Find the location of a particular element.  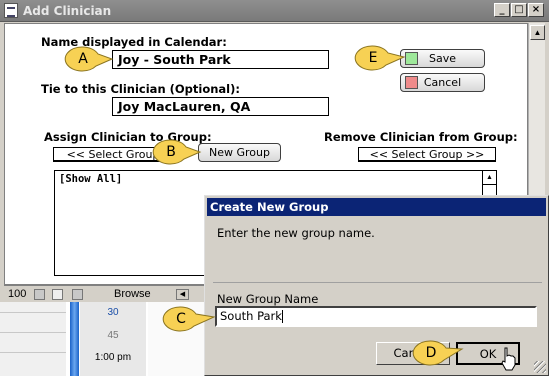

callout-a: A is located at coordinates (88, 59).